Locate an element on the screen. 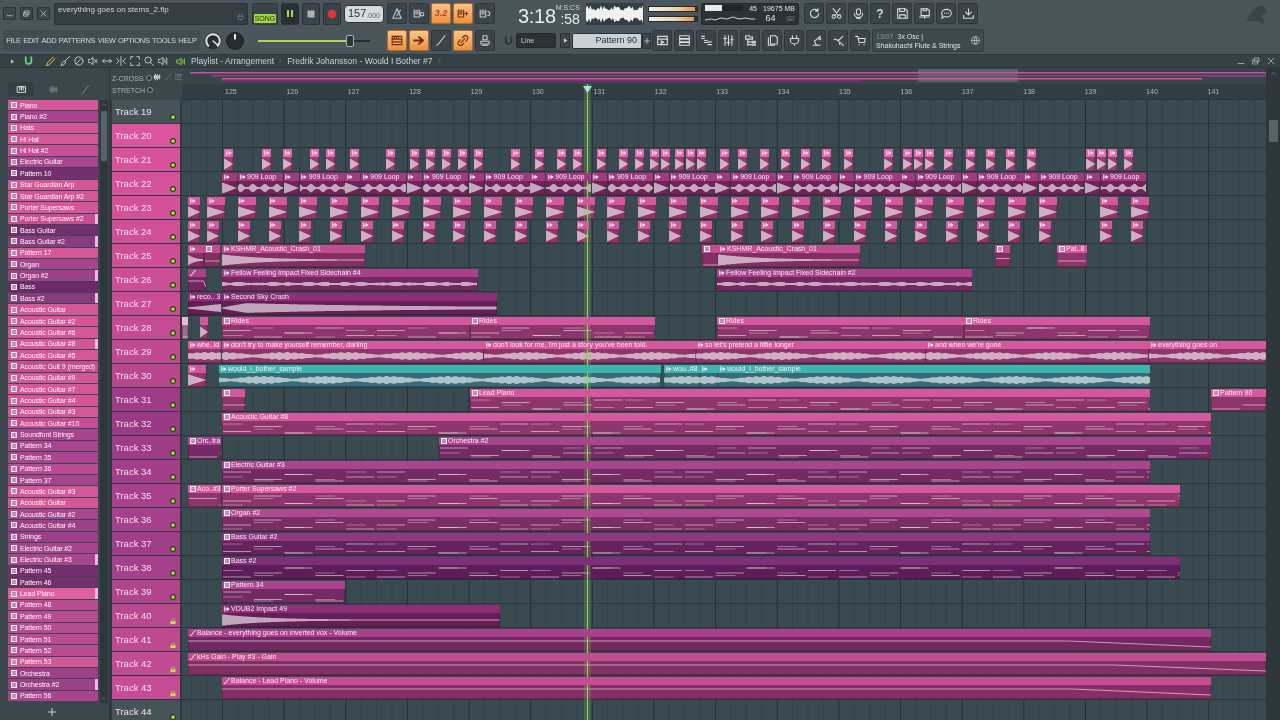  track-header: Track 30 is located at coordinates (146, 375).